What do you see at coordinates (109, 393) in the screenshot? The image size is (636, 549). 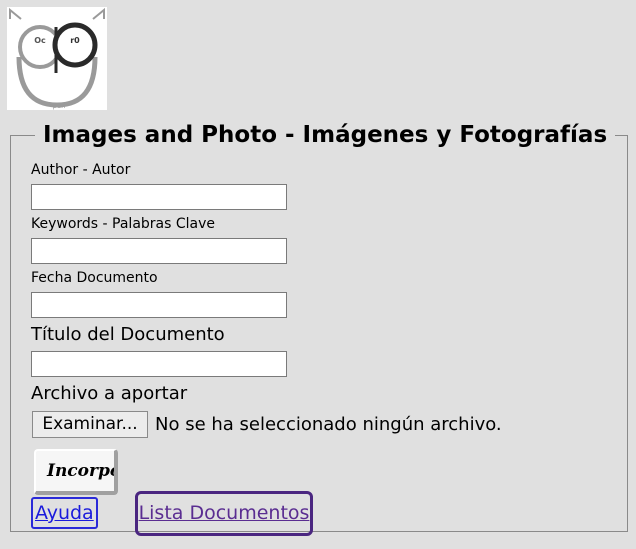 I see `file-label: Archivo a aportar` at bounding box center [109, 393].